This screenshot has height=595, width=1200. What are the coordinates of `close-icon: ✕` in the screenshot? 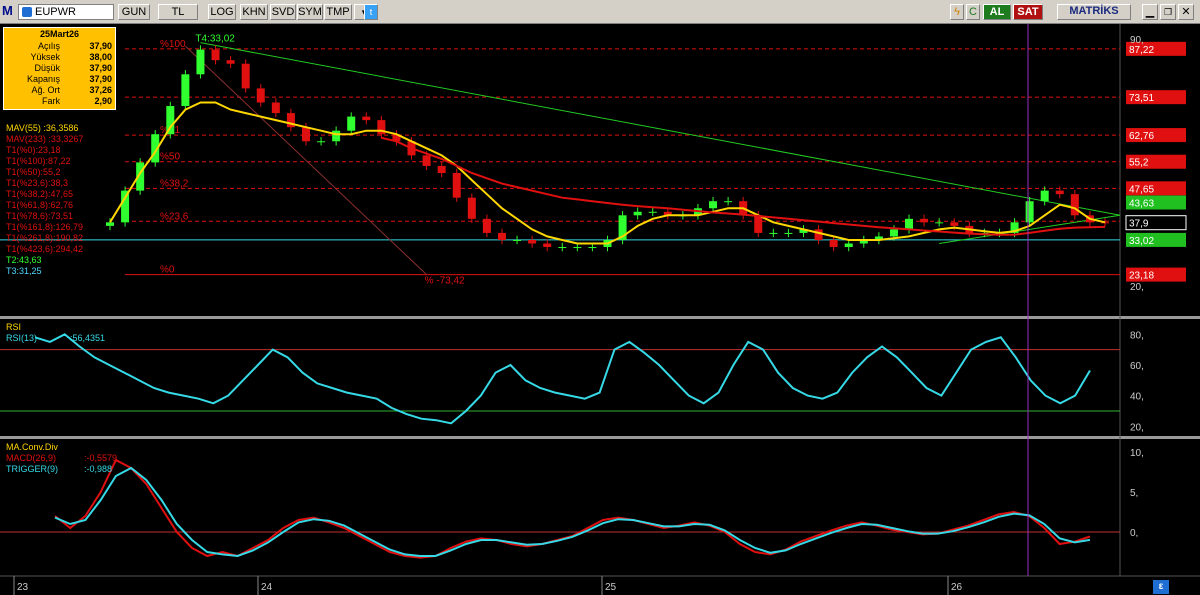 It's located at (1186, 12).